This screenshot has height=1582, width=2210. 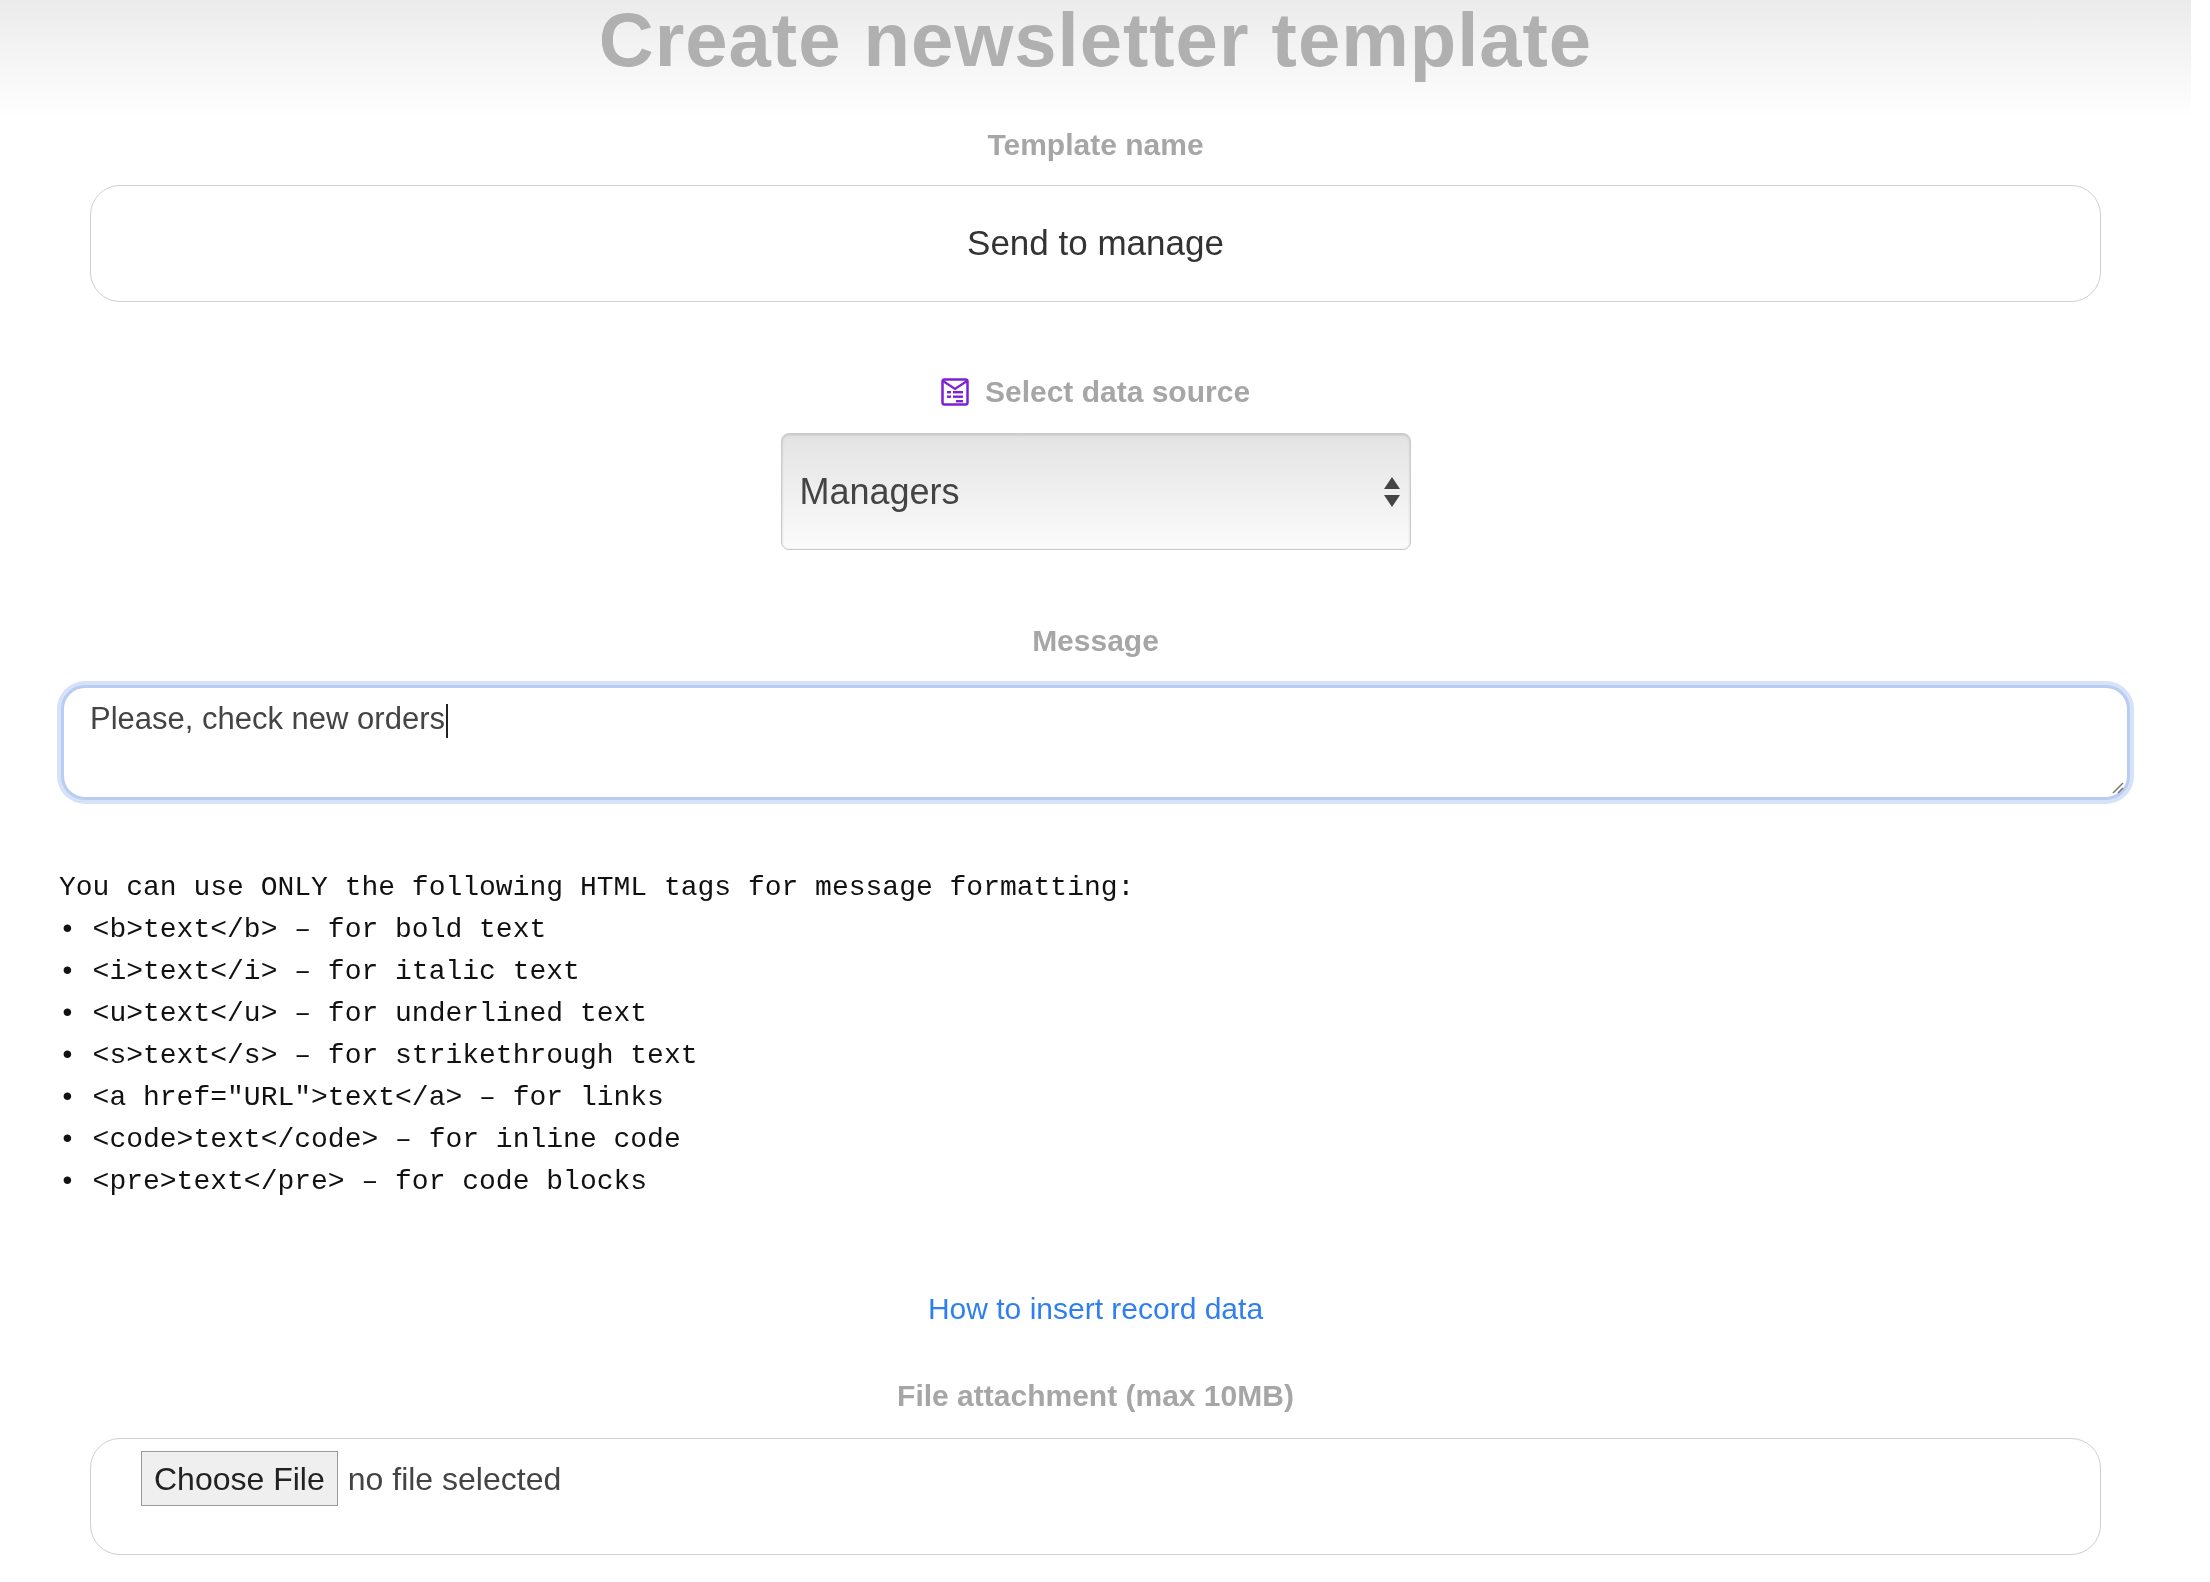 What do you see at coordinates (1095, 641) in the screenshot?
I see `message-label: Message` at bounding box center [1095, 641].